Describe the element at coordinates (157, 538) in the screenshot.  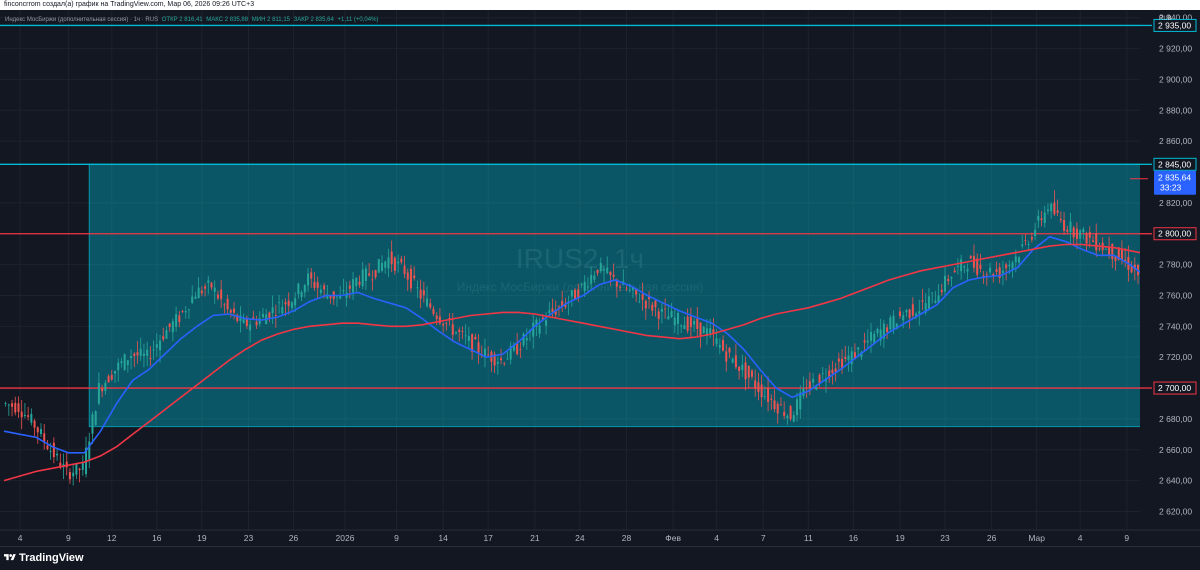
I see `time-tick-label: 16` at that location.